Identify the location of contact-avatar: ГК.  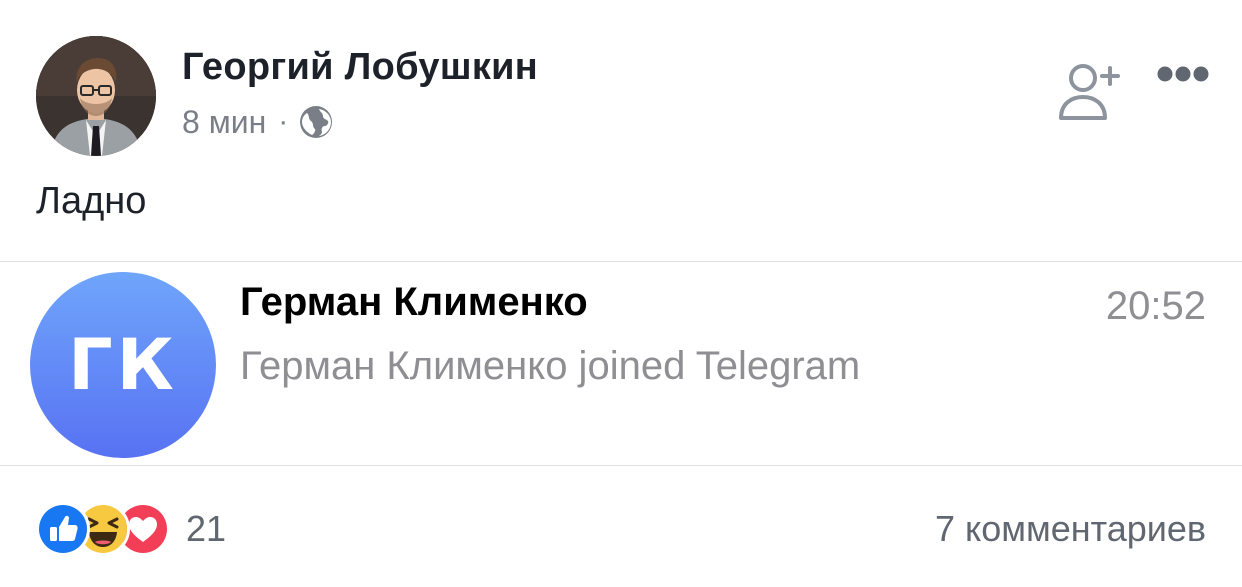
(123, 365).